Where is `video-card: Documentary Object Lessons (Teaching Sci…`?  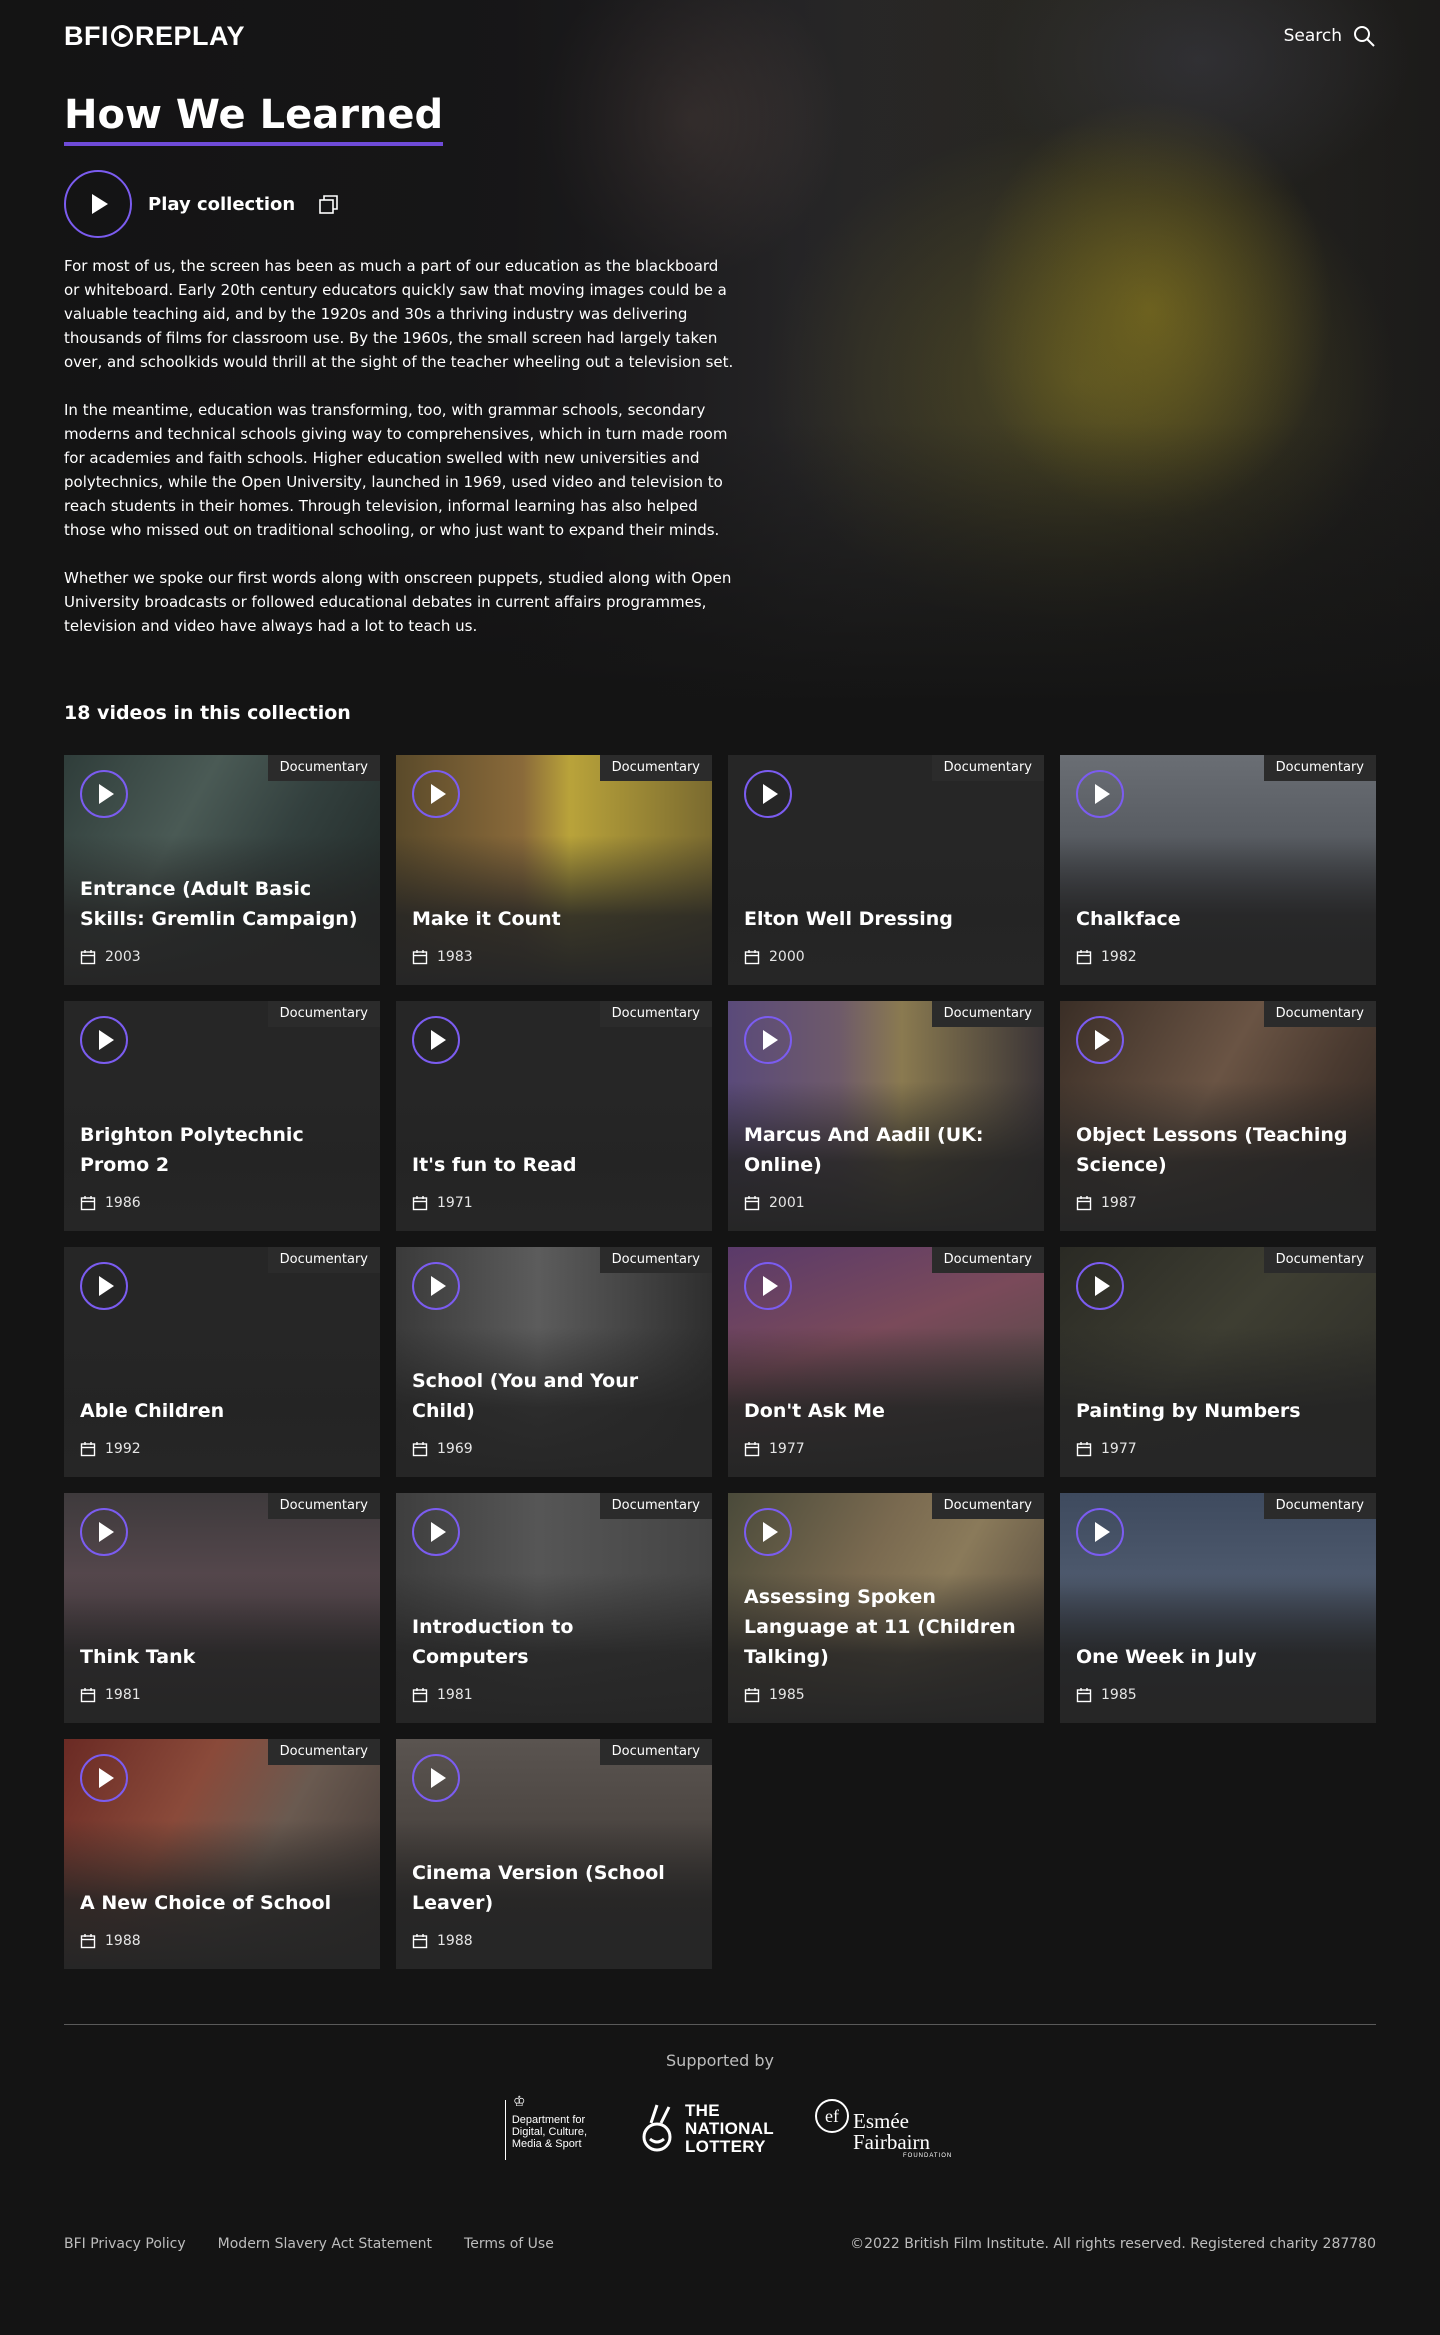 video-card: Documentary Object Lessons (Teaching Sci… is located at coordinates (1218, 1116).